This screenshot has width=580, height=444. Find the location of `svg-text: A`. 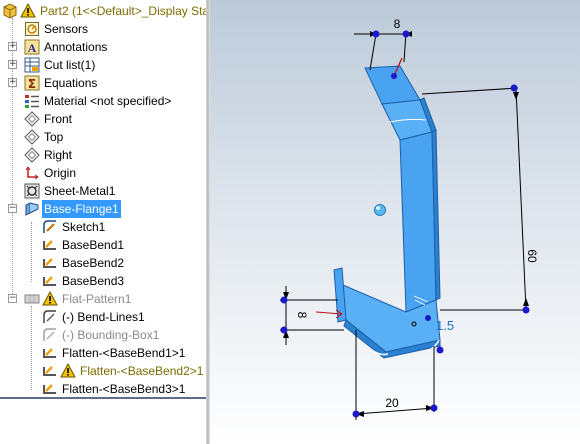

svg-text: A is located at coordinates (32, 48).